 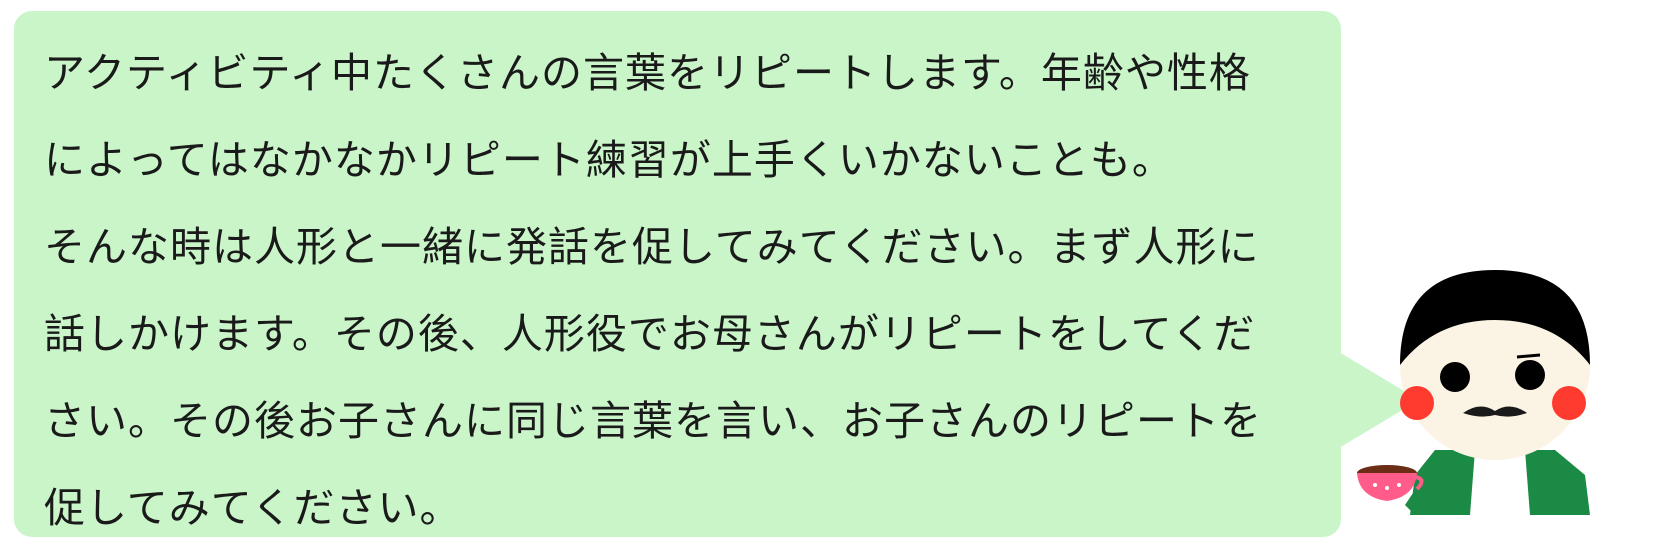 I want to click on right-cheek, so click(x=1569, y=403).